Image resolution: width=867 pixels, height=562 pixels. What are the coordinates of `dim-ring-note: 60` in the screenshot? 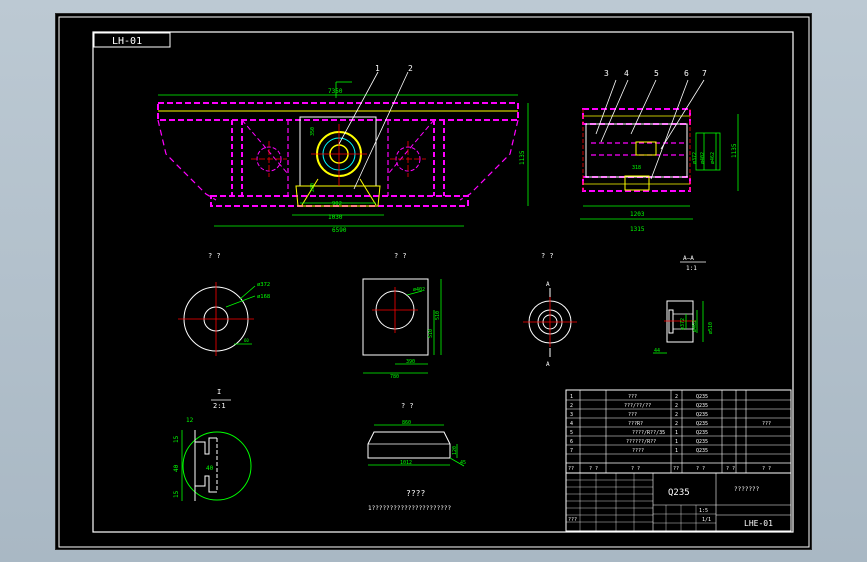 It's located at (246, 340).